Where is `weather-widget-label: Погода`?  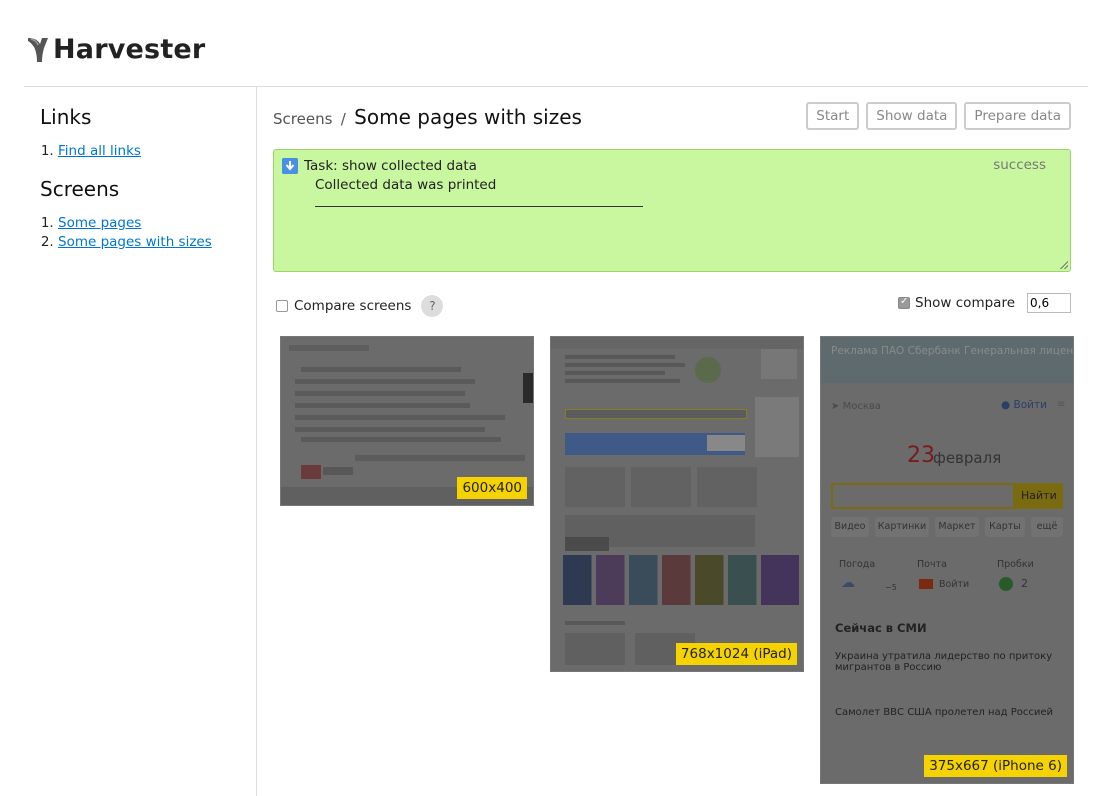 weather-widget-label: Погода is located at coordinates (857, 564).